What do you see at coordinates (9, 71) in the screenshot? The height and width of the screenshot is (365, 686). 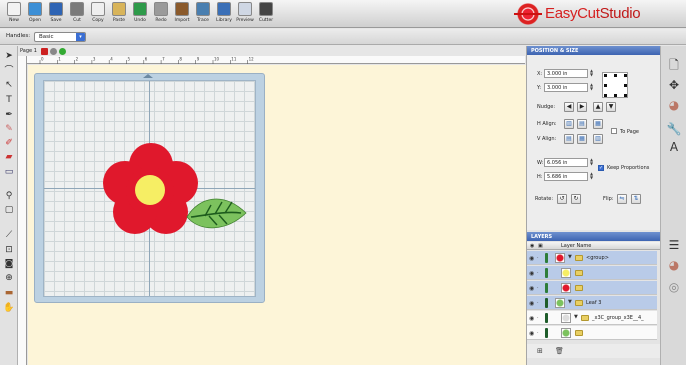 I see `lasso-icon: ⌒` at bounding box center [9, 71].